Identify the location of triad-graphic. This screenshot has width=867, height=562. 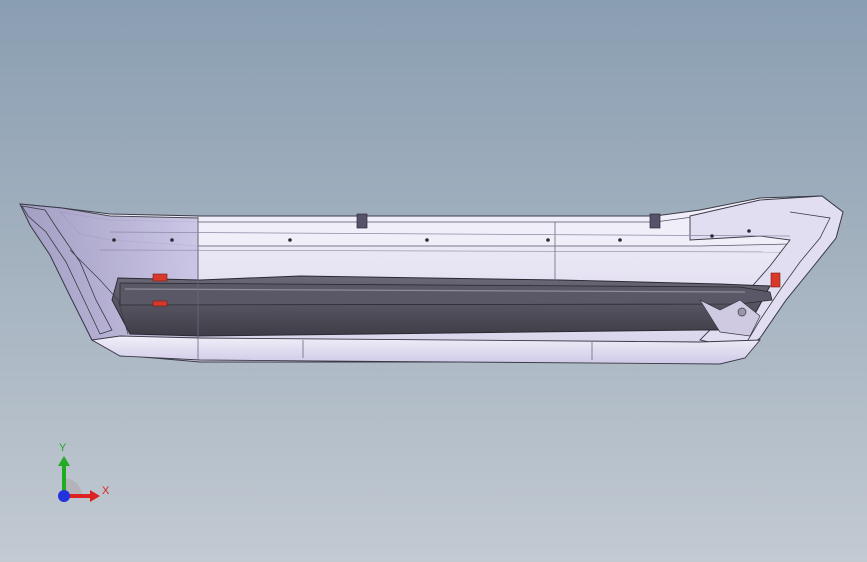
(79, 479).